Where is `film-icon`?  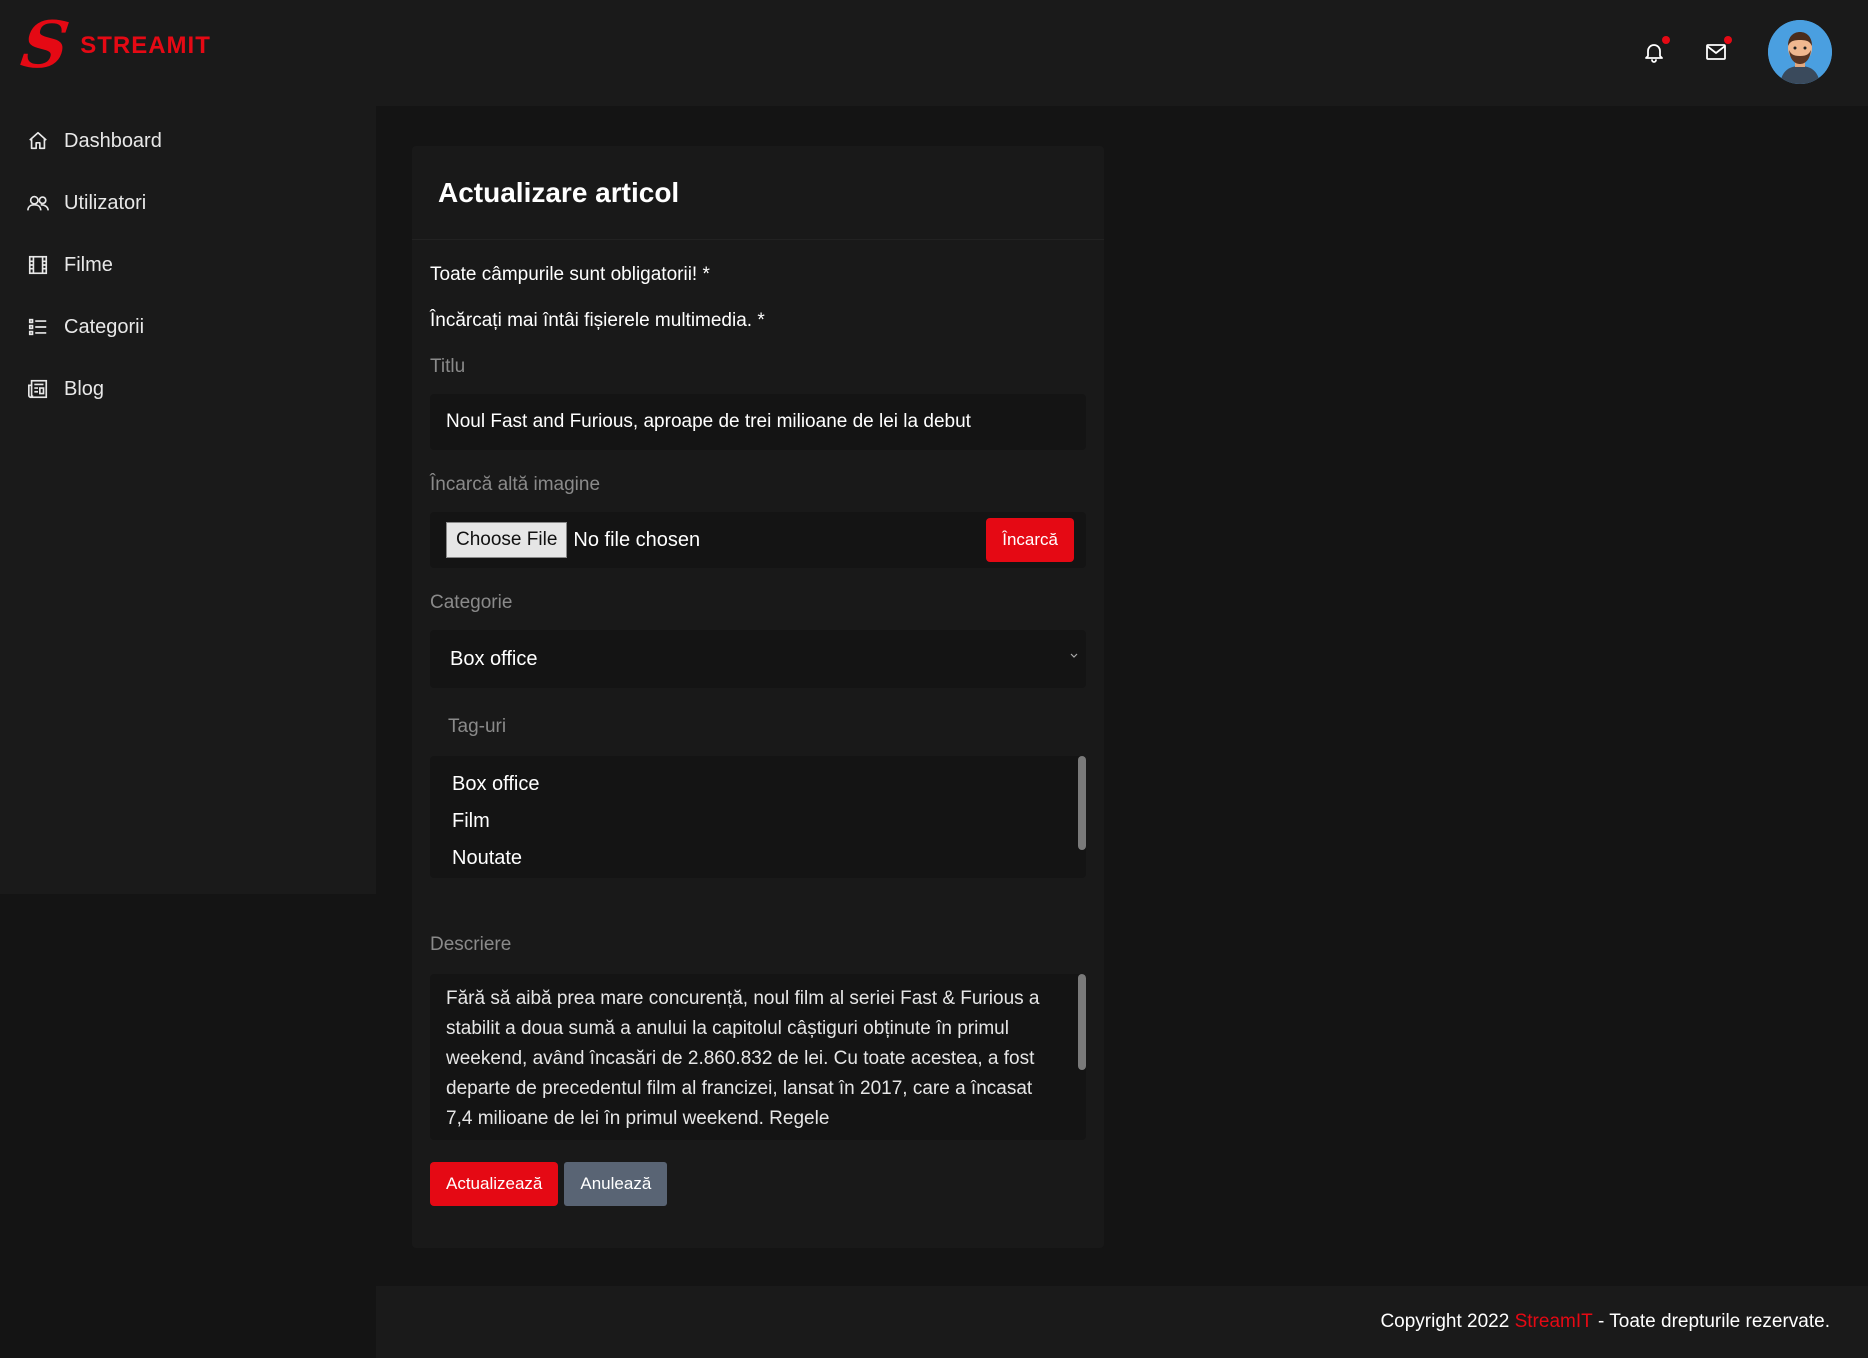
film-icon is located at coordinates (38, 265).